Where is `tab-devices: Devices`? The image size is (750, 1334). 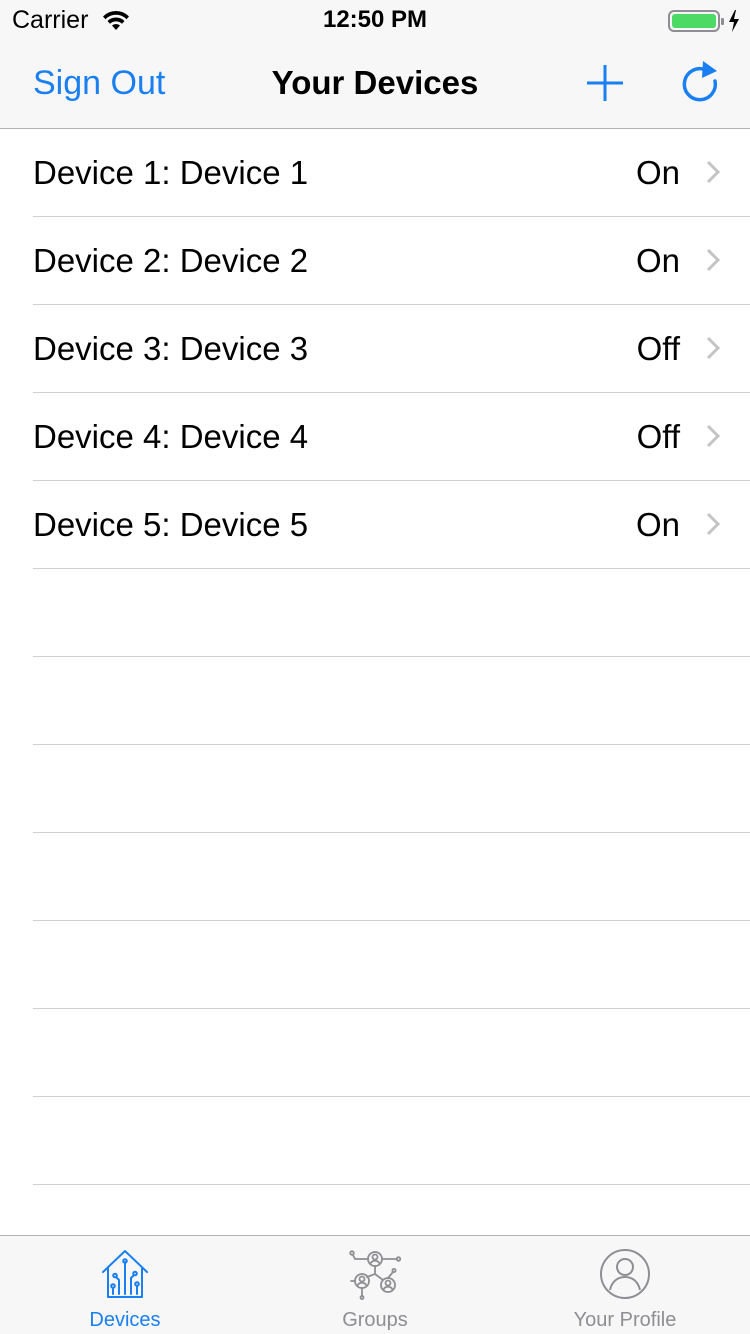
tab-devices: Devices is located at coordinates (125, 1285).